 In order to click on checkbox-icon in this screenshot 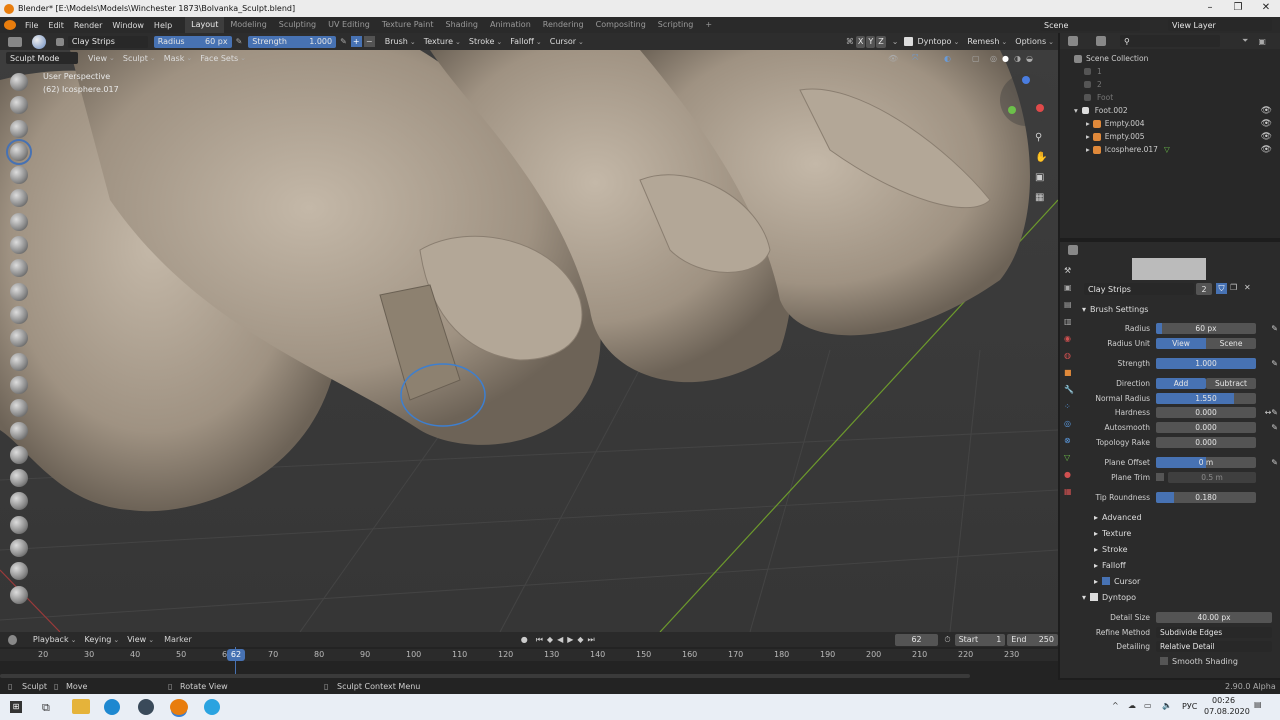, I will do `click(1087, 71)`.